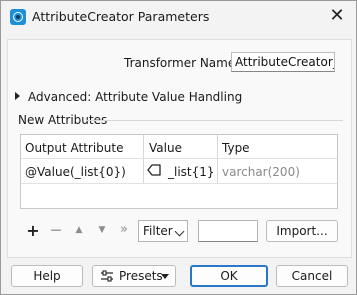 The image size is (357, 295). What do you see at coordinates (121, 16) in the screenshot?
I see `window-title: AttributeCreator Parameters` at bounding box center [121, 16].